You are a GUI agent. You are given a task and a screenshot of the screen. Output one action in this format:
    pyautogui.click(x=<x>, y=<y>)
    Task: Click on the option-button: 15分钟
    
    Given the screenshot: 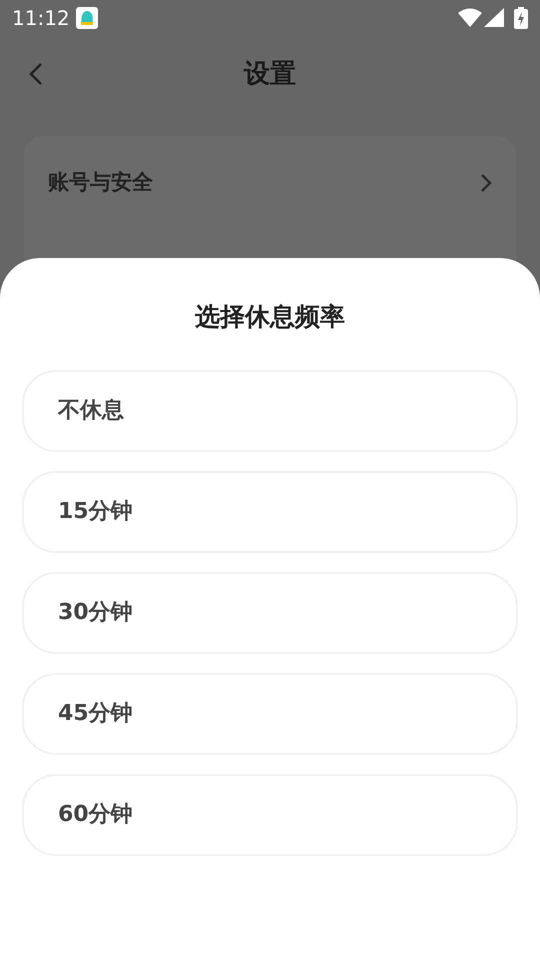 What is the action you would take?
    pyautogui.click(x=270, y=511)
    